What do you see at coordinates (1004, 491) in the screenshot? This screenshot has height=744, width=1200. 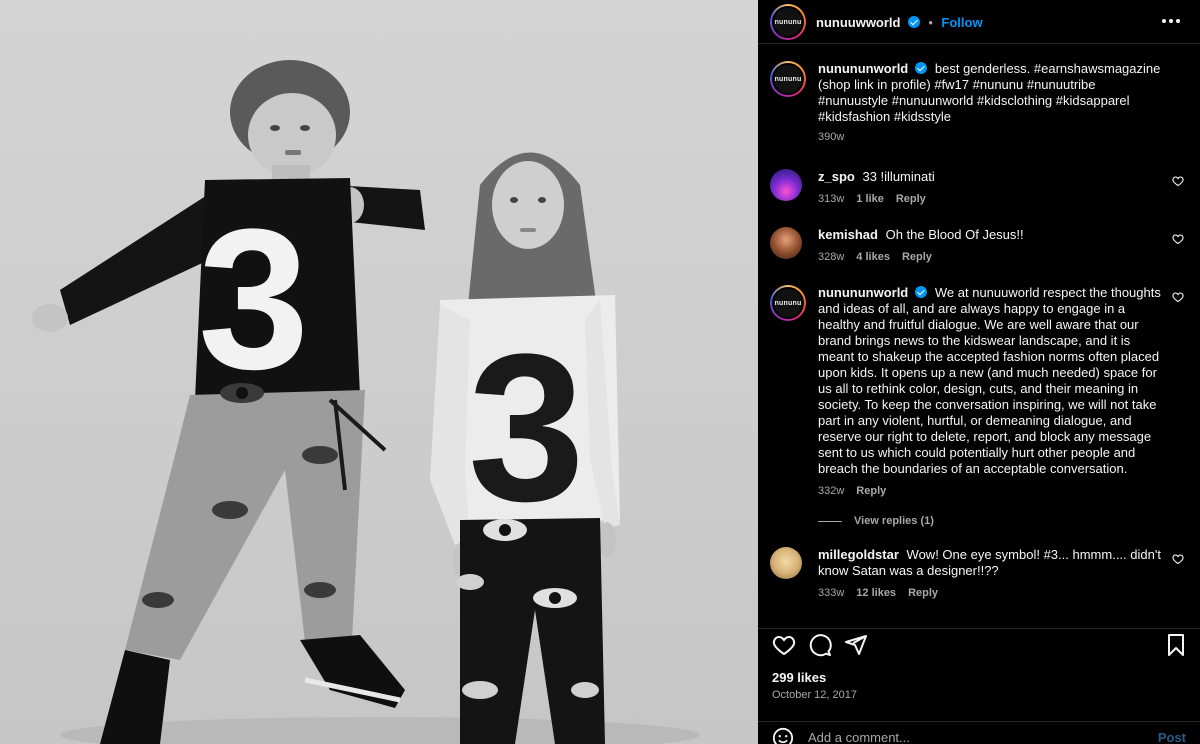 I see `comment-meta: 332w Reply` at bounding box center [1004, 491].